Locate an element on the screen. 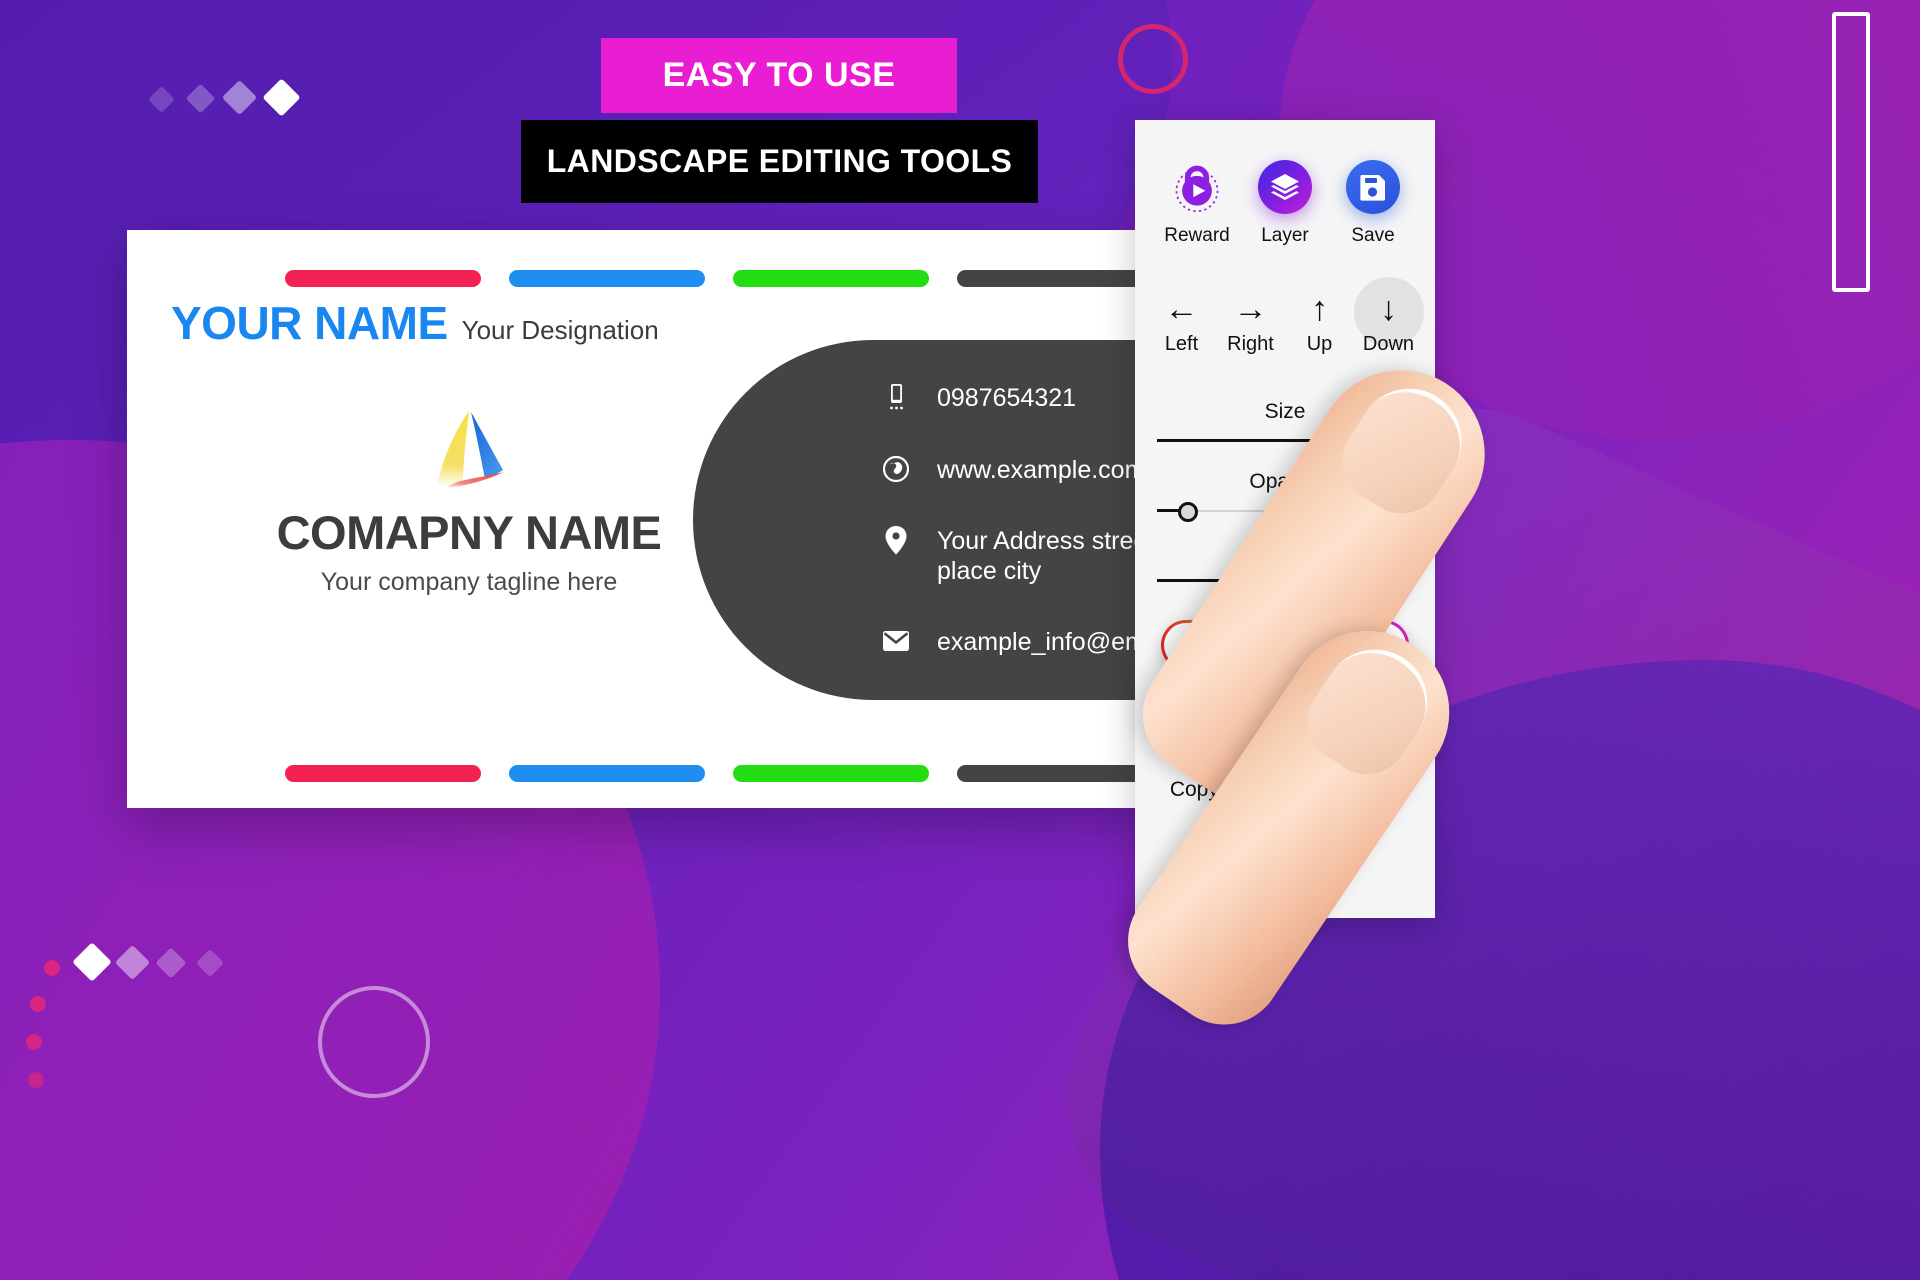  move-down-button: ↓ Down is located at coordinates (1388, 316).